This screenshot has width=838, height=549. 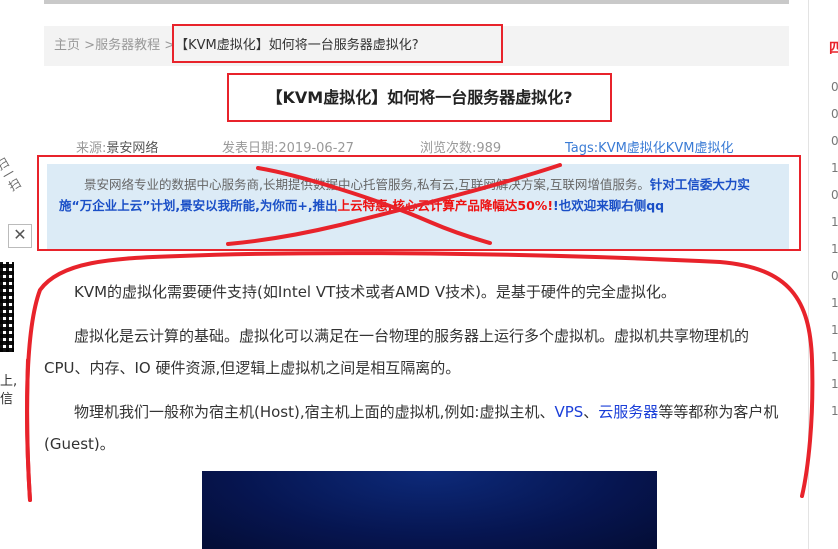 I want to click on close-icon: ✕, so click(x=20, y=236).